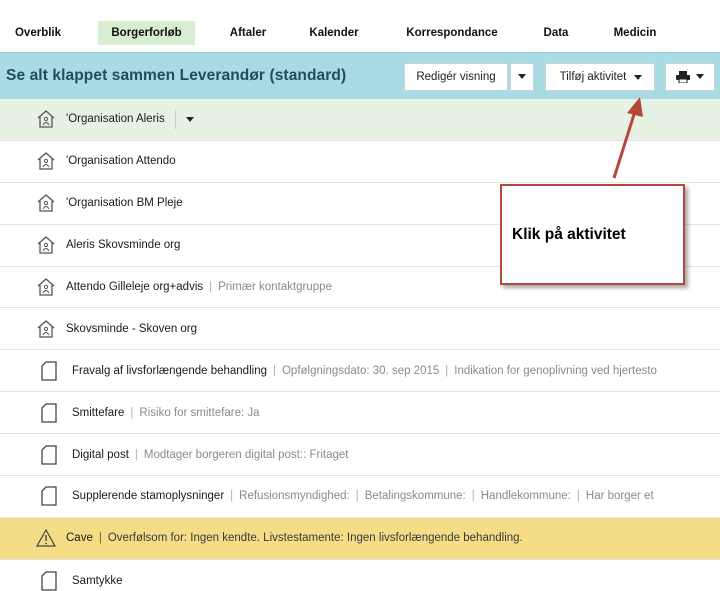 The image size is (720, 591). Describe the element at coordinates (360, 162) in the screenshot. I see `list-item: 'Organisation Attendo` at that location.